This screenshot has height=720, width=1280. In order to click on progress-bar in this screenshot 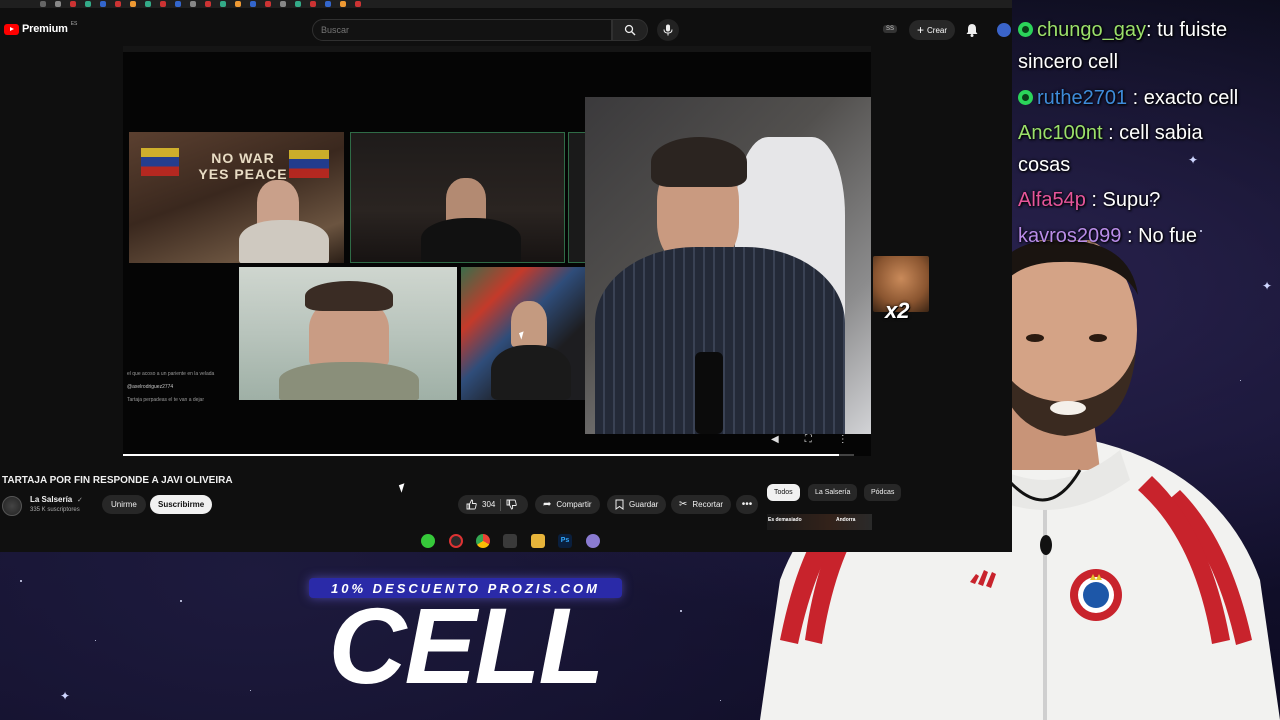, I will do `click(488, 455)`.